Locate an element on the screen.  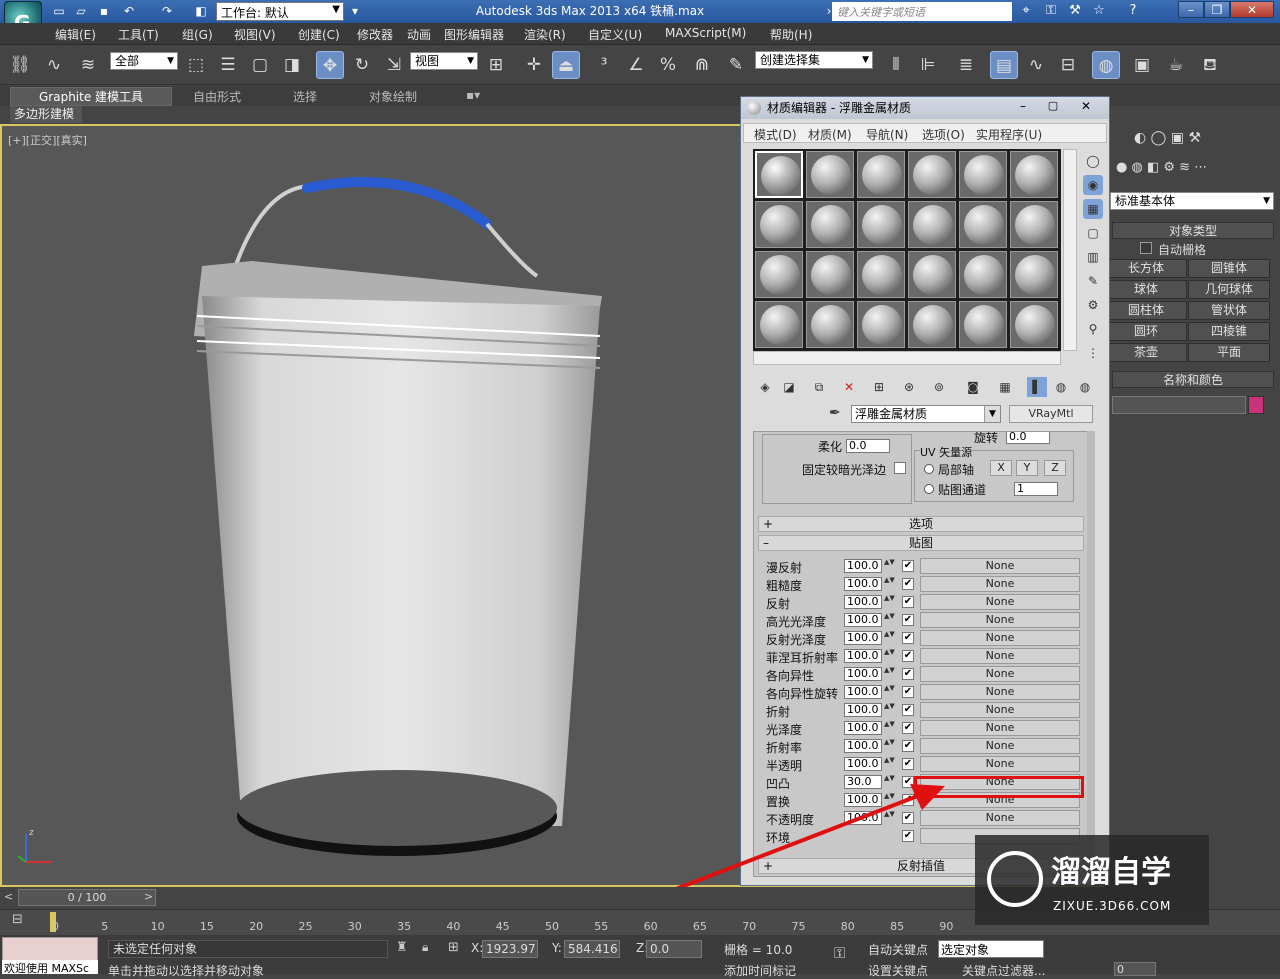
layer-manager-icon: ≣ is located at coordinates (966, 65).